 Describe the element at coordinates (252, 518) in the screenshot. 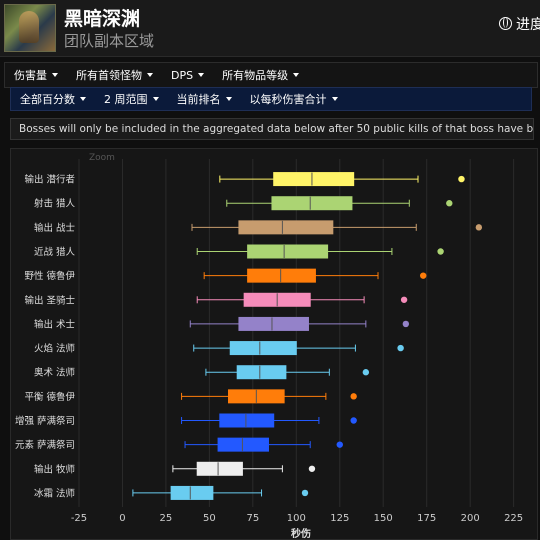

I see `x-tick-label: 75` at that location.